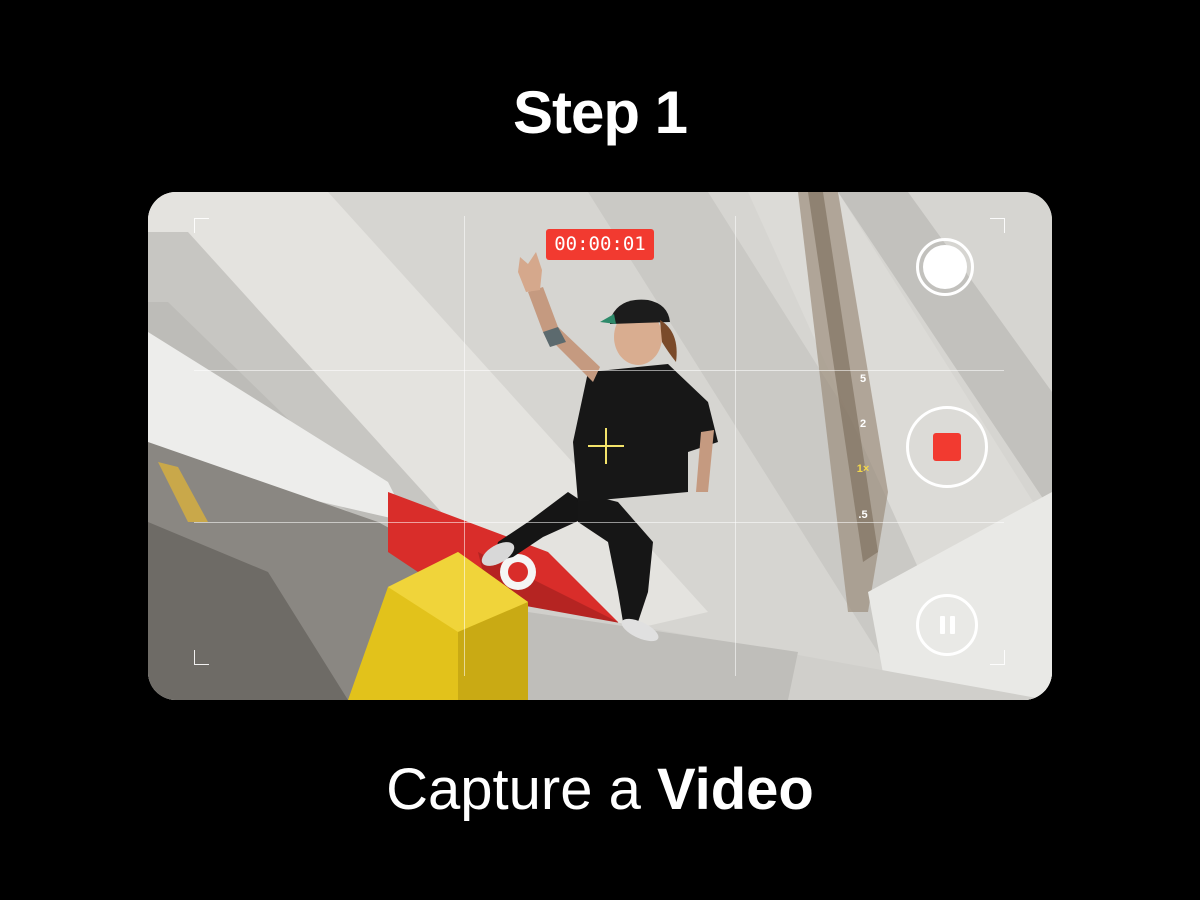 The width and height of the screenshot is (1200, 900). I want to click on camera-shutter-icon, so click(945, 267).